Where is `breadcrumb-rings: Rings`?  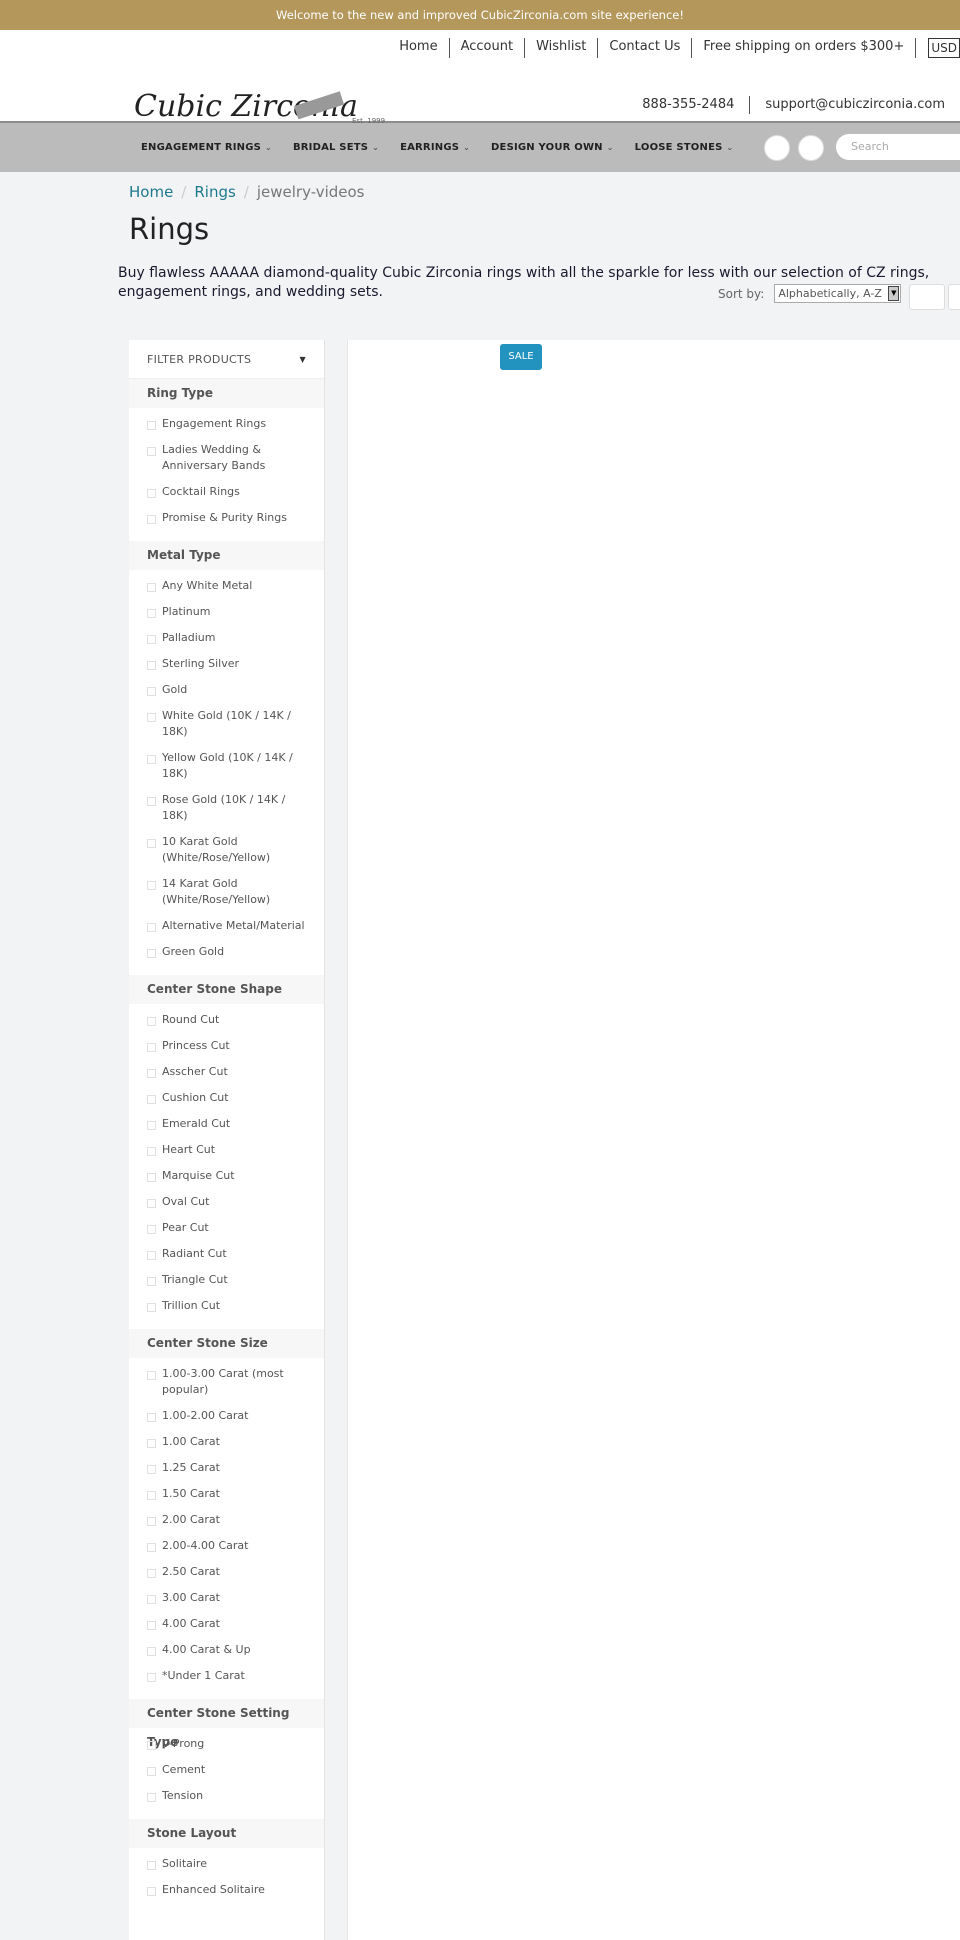 breadcrumb-rings: Rings is located at coordinates (214, 192).